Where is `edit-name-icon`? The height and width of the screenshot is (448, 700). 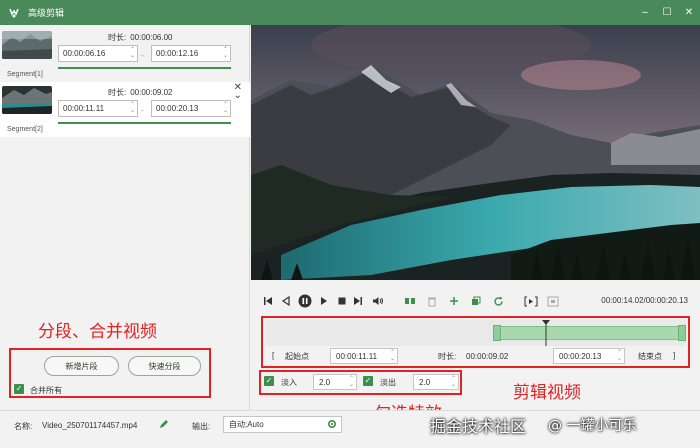 edit-name-icon is located at coordinates (164, 425).